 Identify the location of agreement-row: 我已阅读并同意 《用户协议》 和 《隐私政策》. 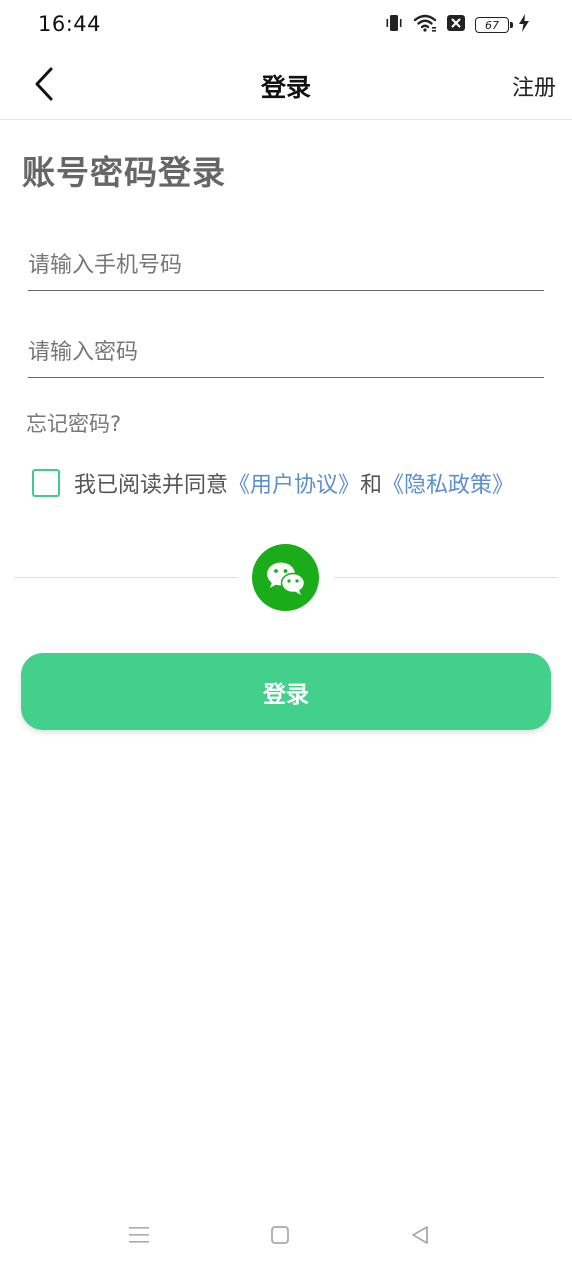
(273, 483).